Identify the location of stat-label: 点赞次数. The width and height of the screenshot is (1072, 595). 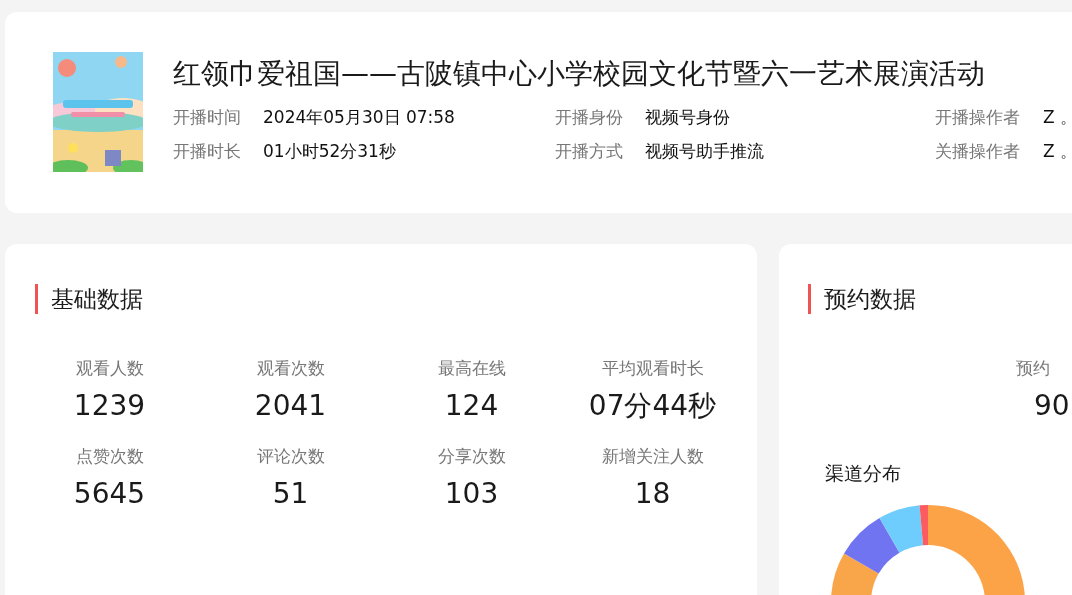
(109, 456).